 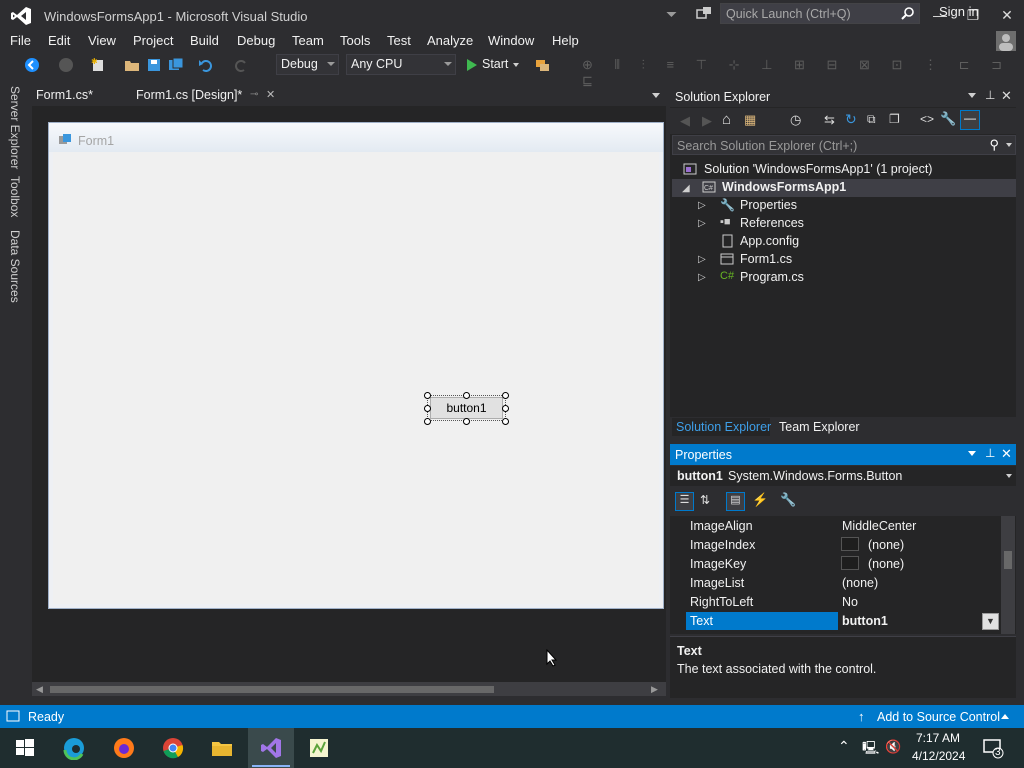 What do you see at coordinates (784, 187) in the screenshot?
I see `tree-item-project: WindowsFormsApp1` at bounding box center [784, 187].